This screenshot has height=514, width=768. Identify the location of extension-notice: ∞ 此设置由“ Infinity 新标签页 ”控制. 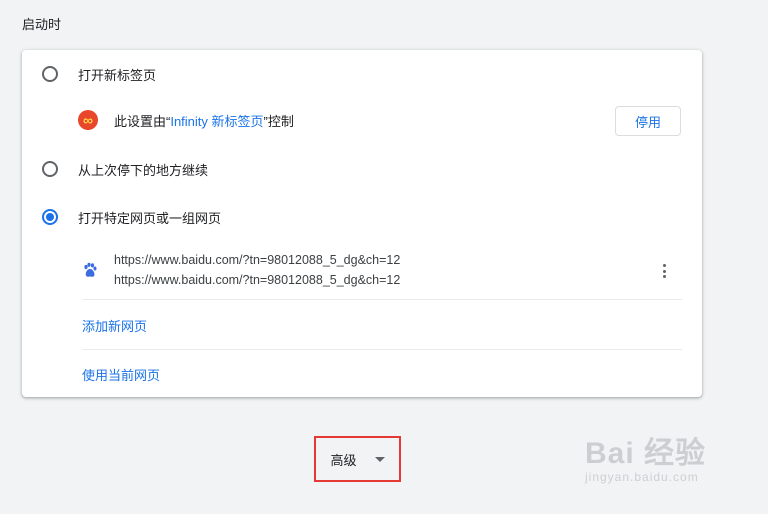
(186, 120).